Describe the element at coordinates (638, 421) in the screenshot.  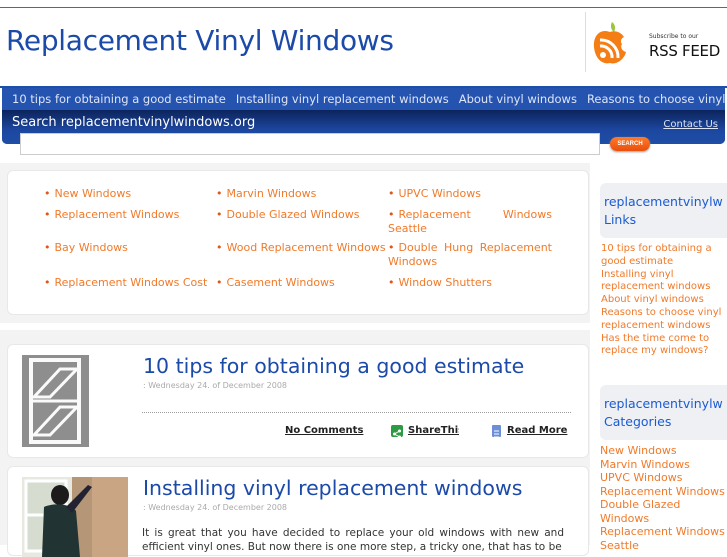
I see `sidebar-categories-title-line2: Categories` at that location.